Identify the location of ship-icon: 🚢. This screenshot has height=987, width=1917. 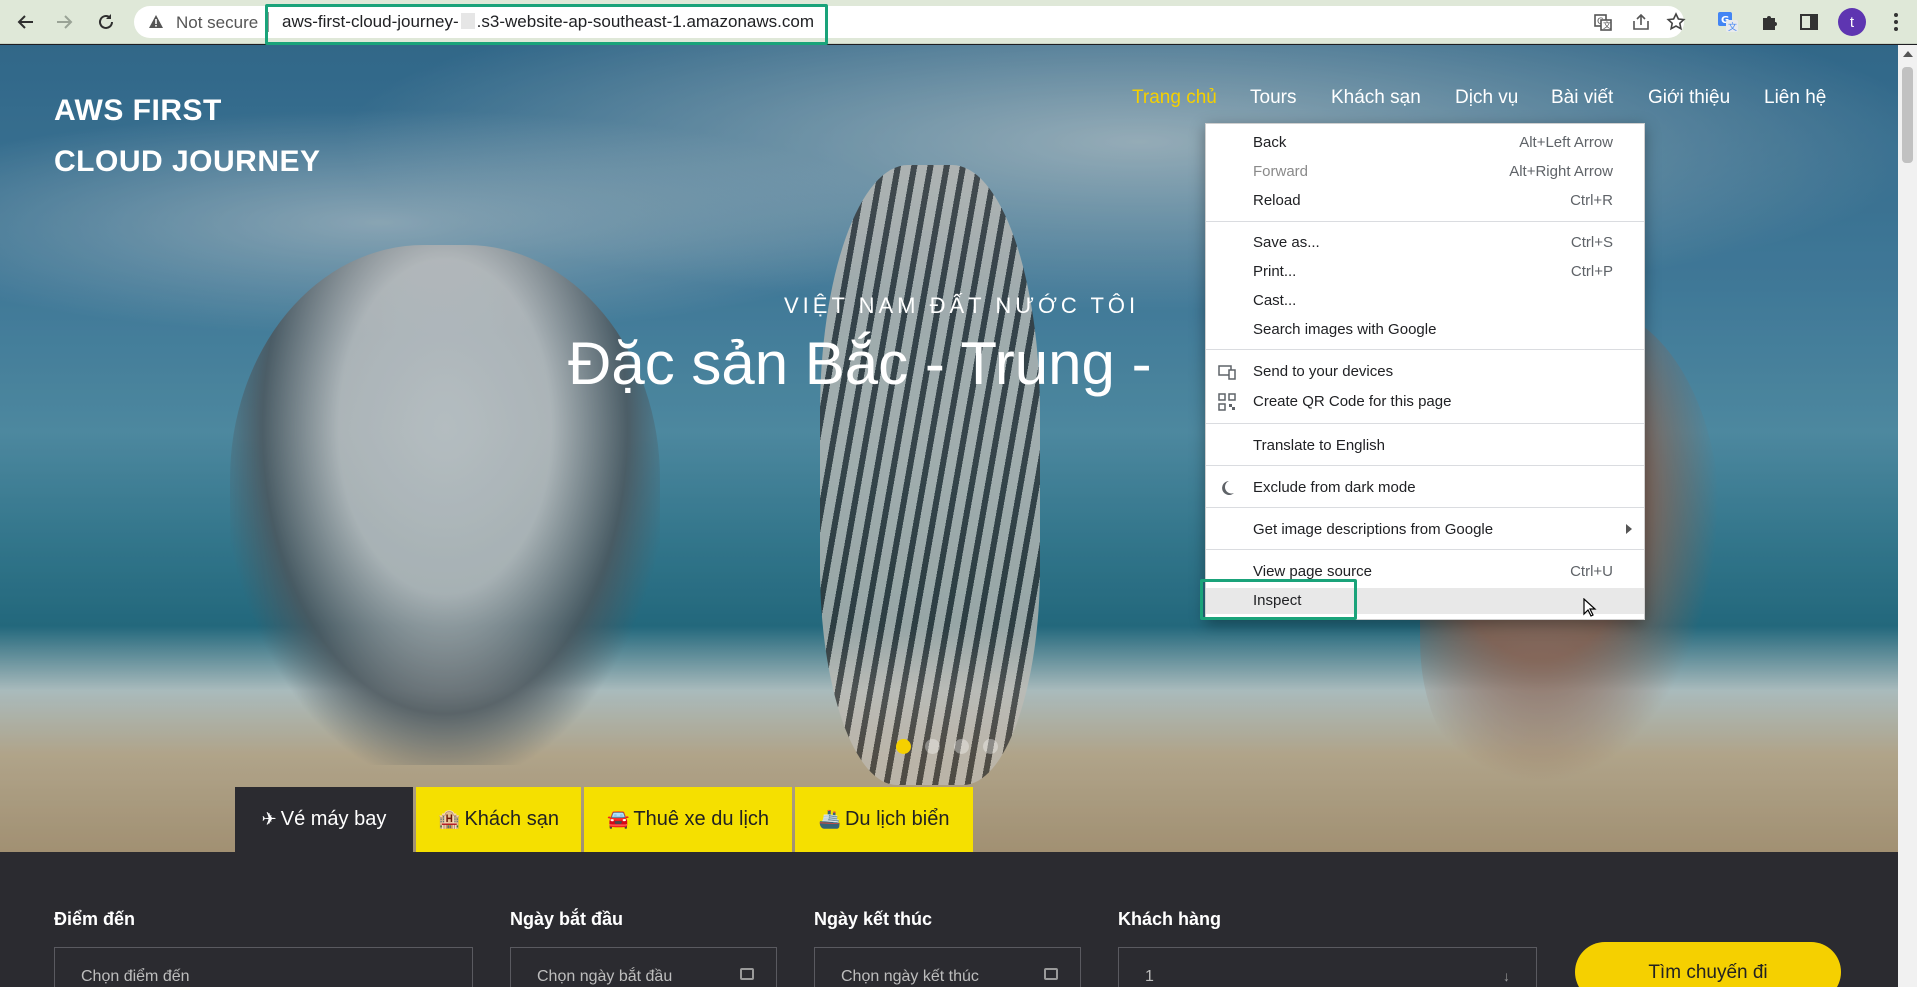
(829, 819).